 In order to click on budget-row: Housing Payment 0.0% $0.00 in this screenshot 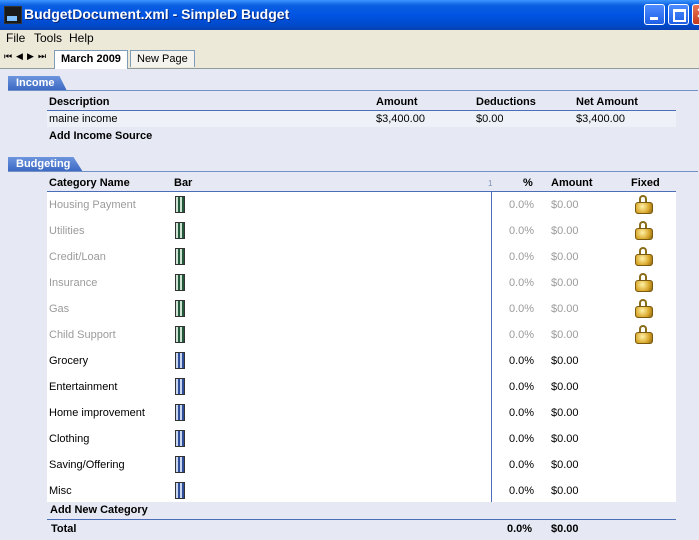, I will do `click(361, 205)`.